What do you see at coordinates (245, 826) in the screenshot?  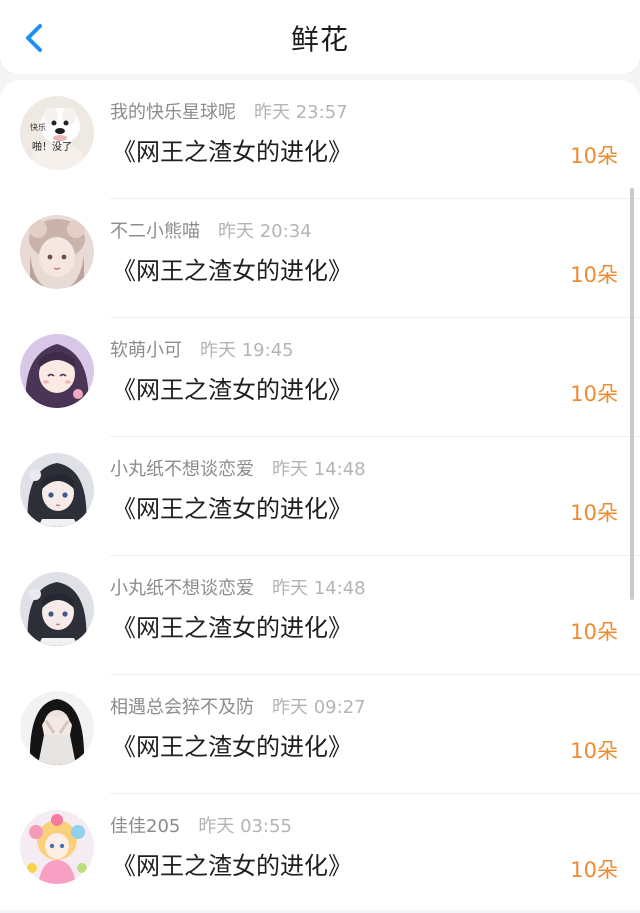 I see `timestamp: 昨天 03:55` at bounding box center [245, 826].